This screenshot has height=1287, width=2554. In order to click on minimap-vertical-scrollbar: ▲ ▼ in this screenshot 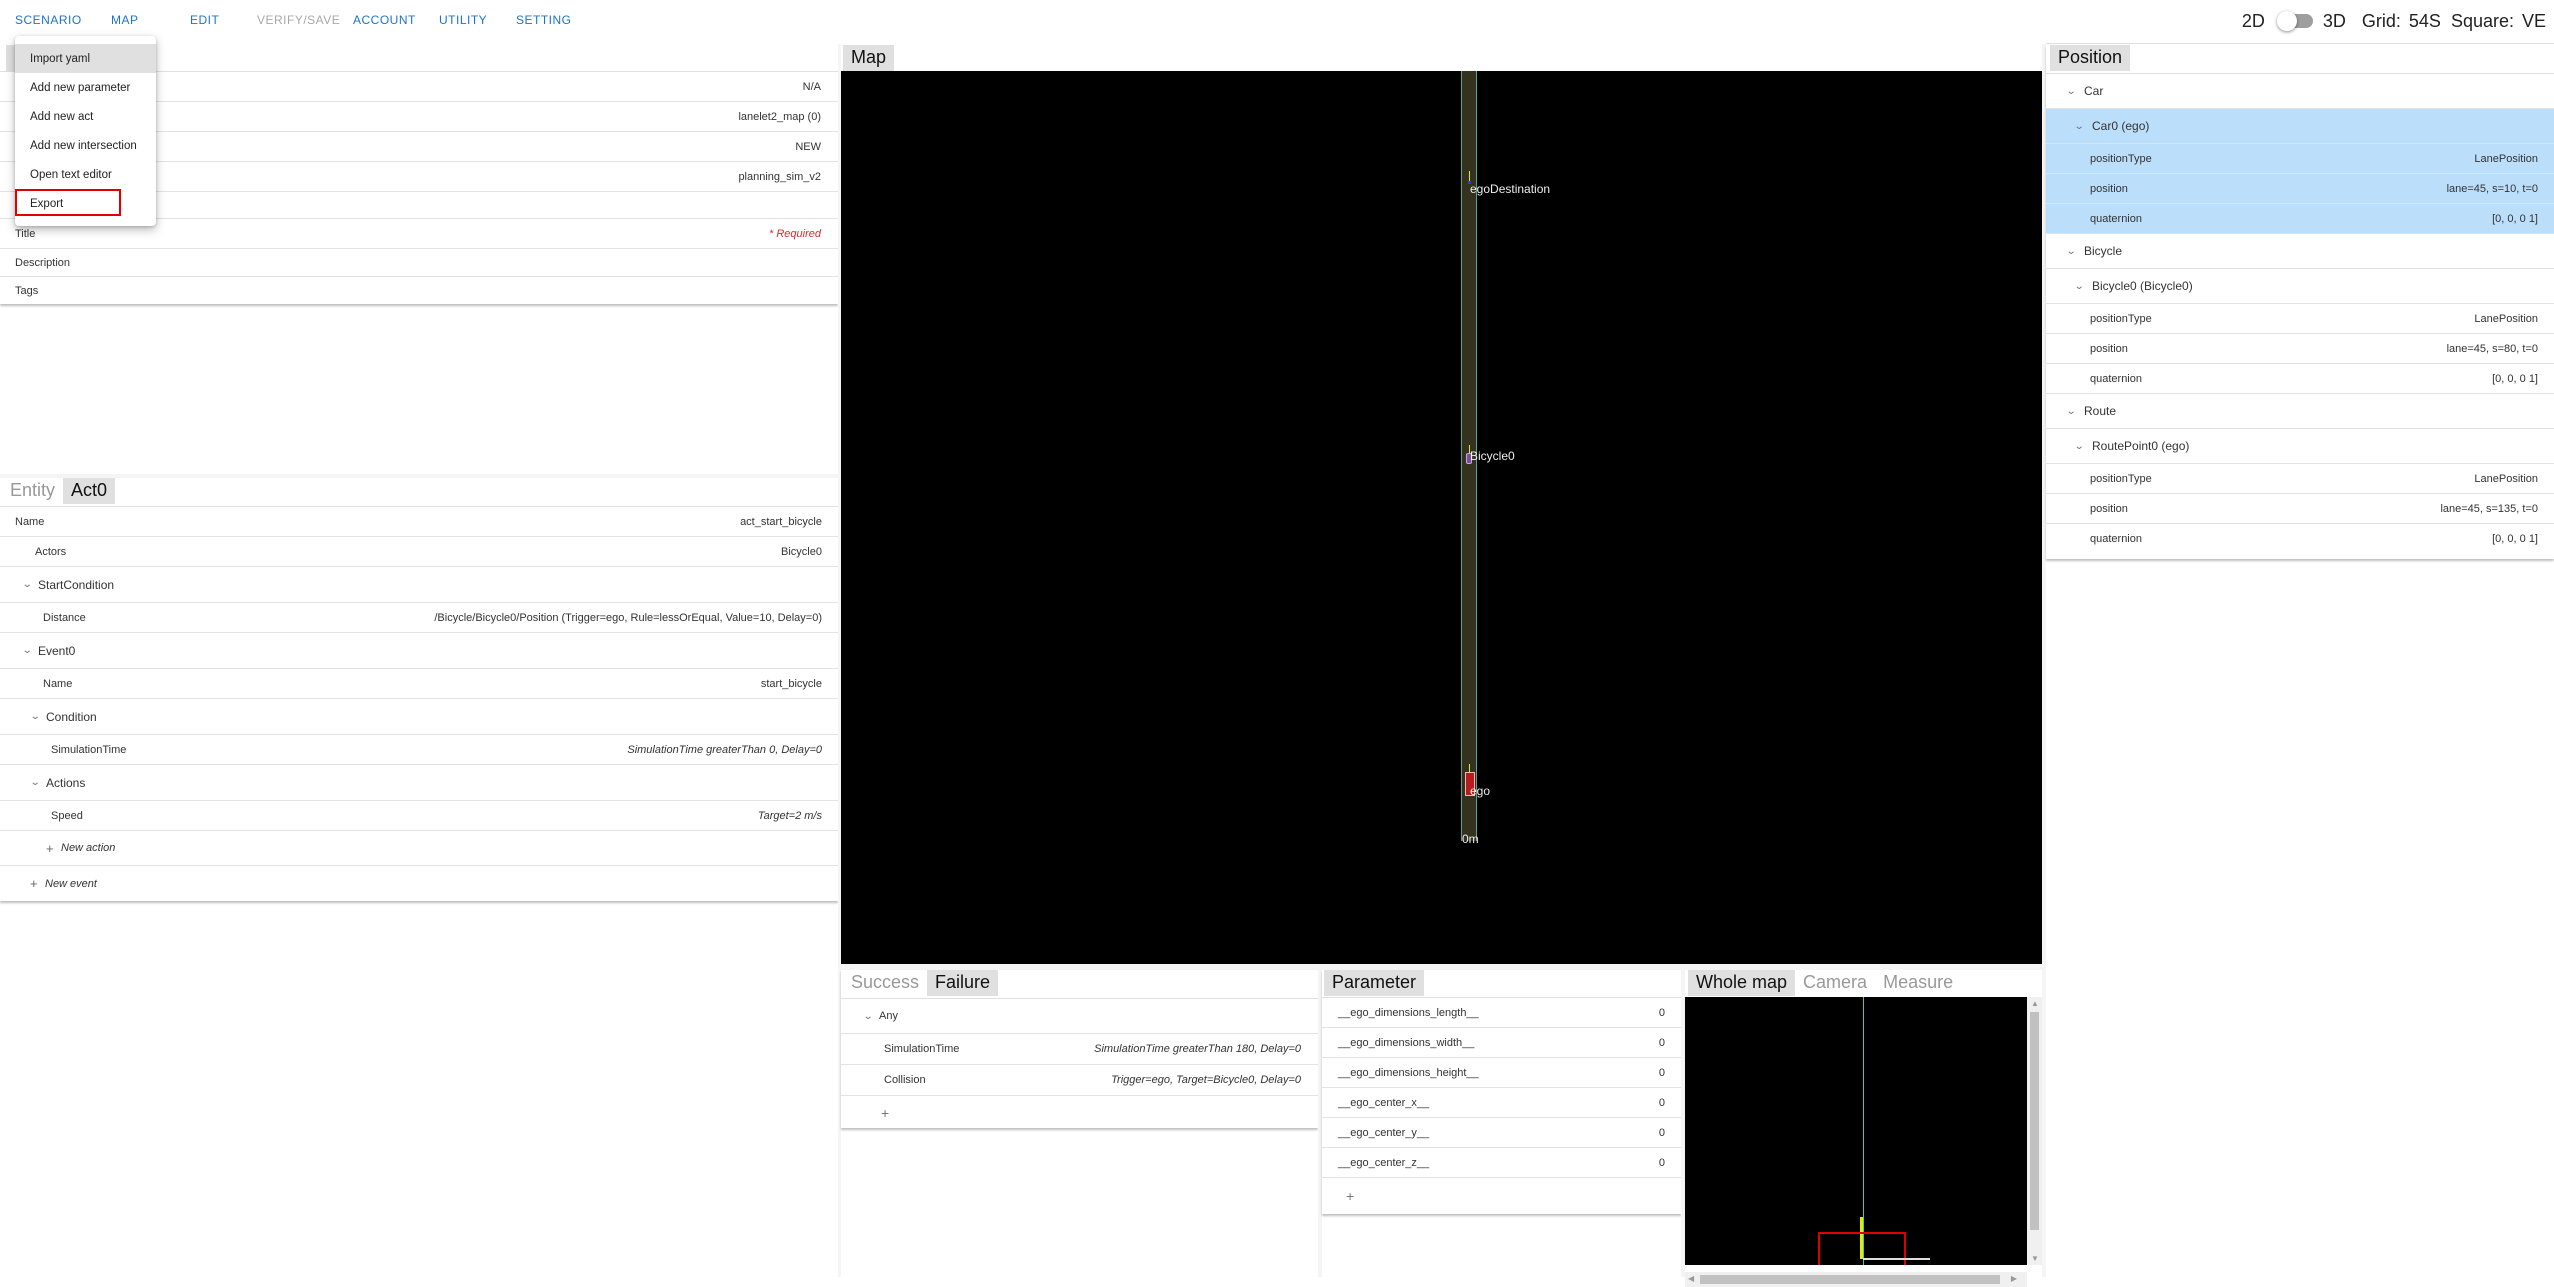, I will do `click(2034, 1131)`.